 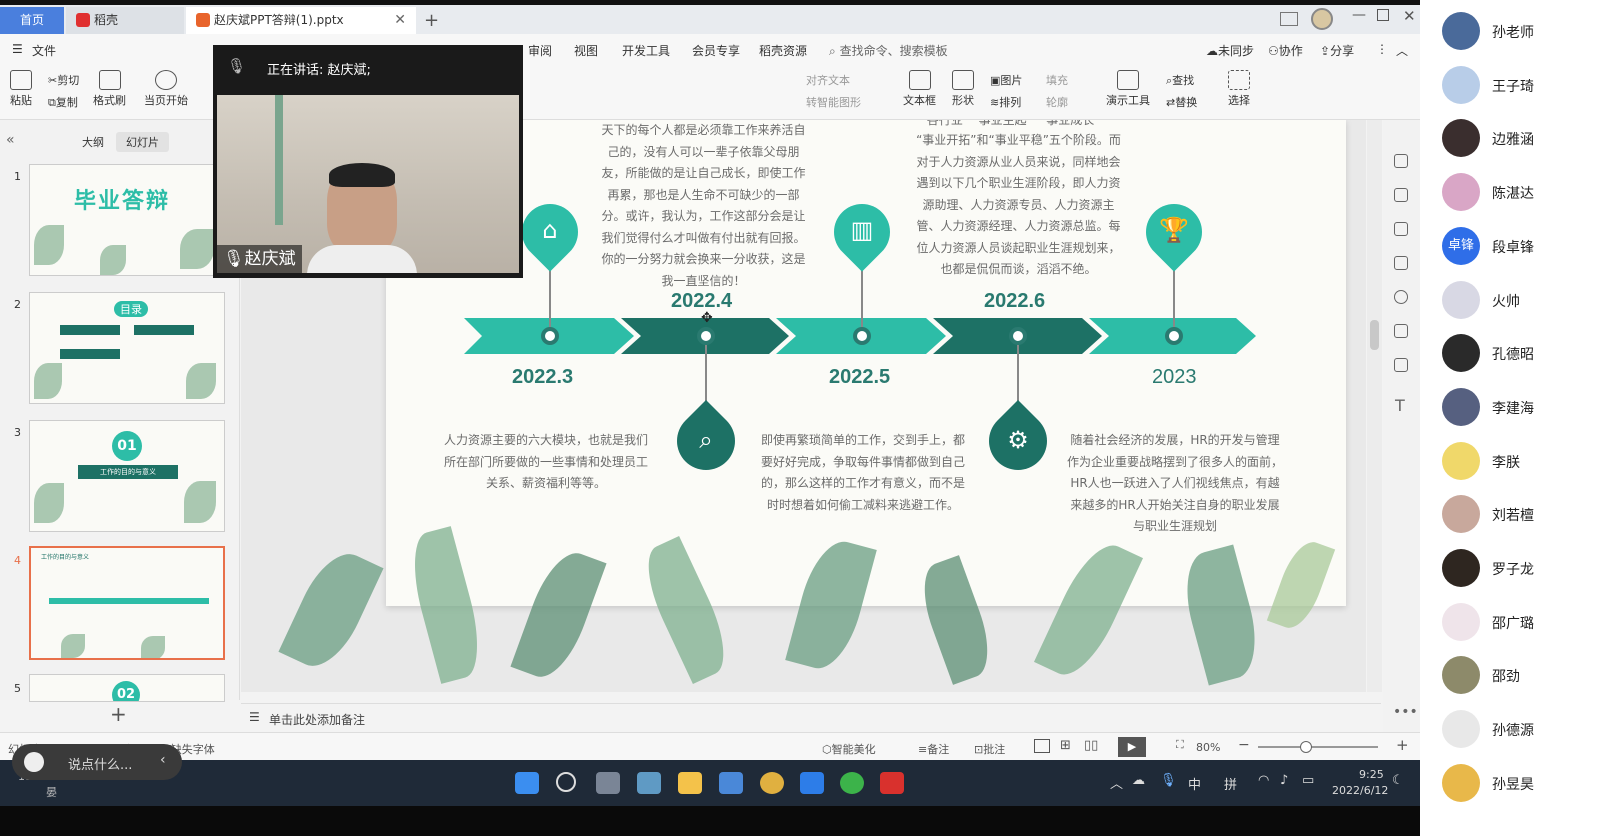 What do you see at coordinates (527, 783) in the screenshot?
I see `windows-start-icon` at bounding box center [527, 783].